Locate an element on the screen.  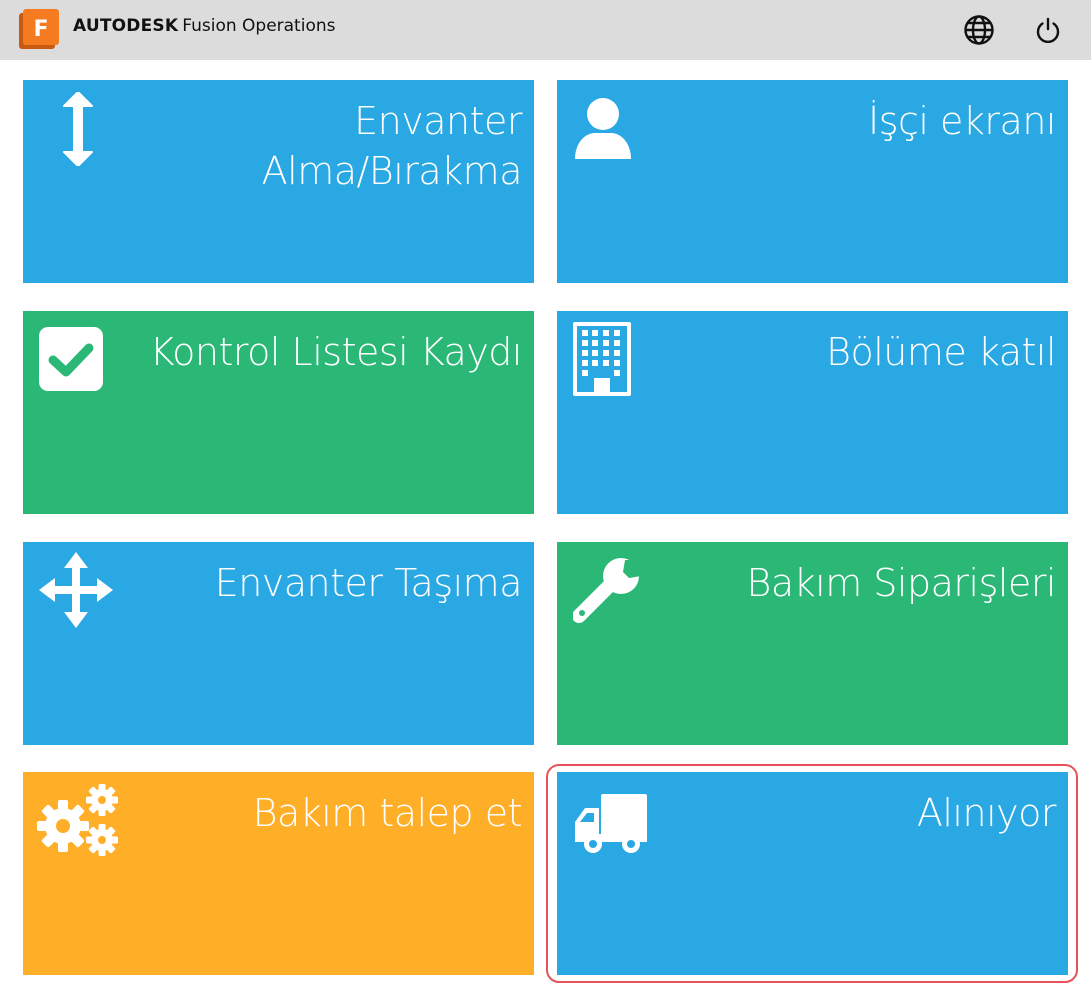
tile-request-maintenance: Bakım talep et is located at coordinates (278, 873).